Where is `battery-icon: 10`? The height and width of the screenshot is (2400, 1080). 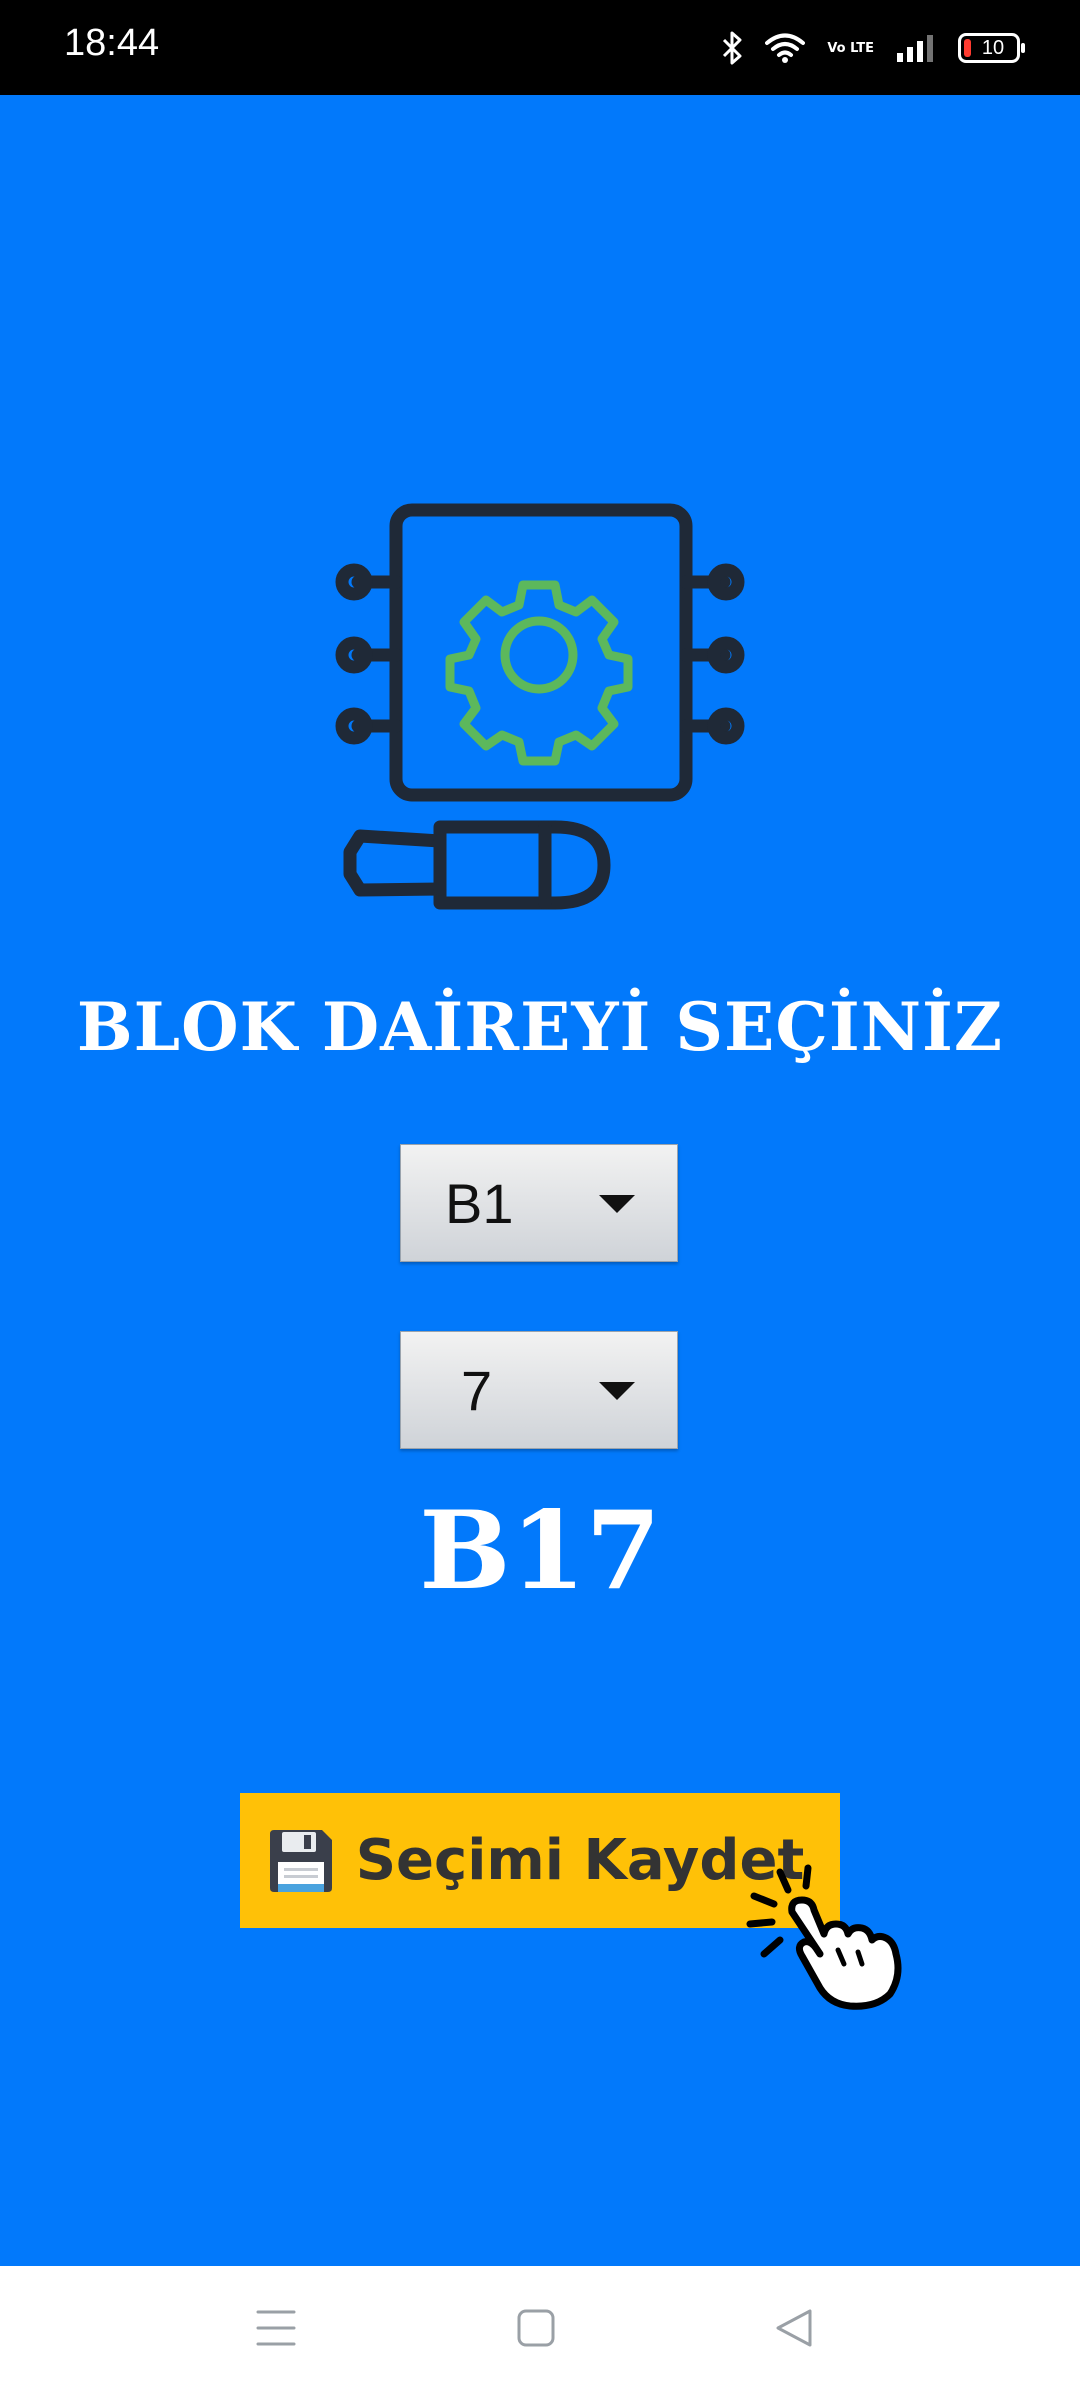
battery-icon: 10 is located at coordinates (991, 48).